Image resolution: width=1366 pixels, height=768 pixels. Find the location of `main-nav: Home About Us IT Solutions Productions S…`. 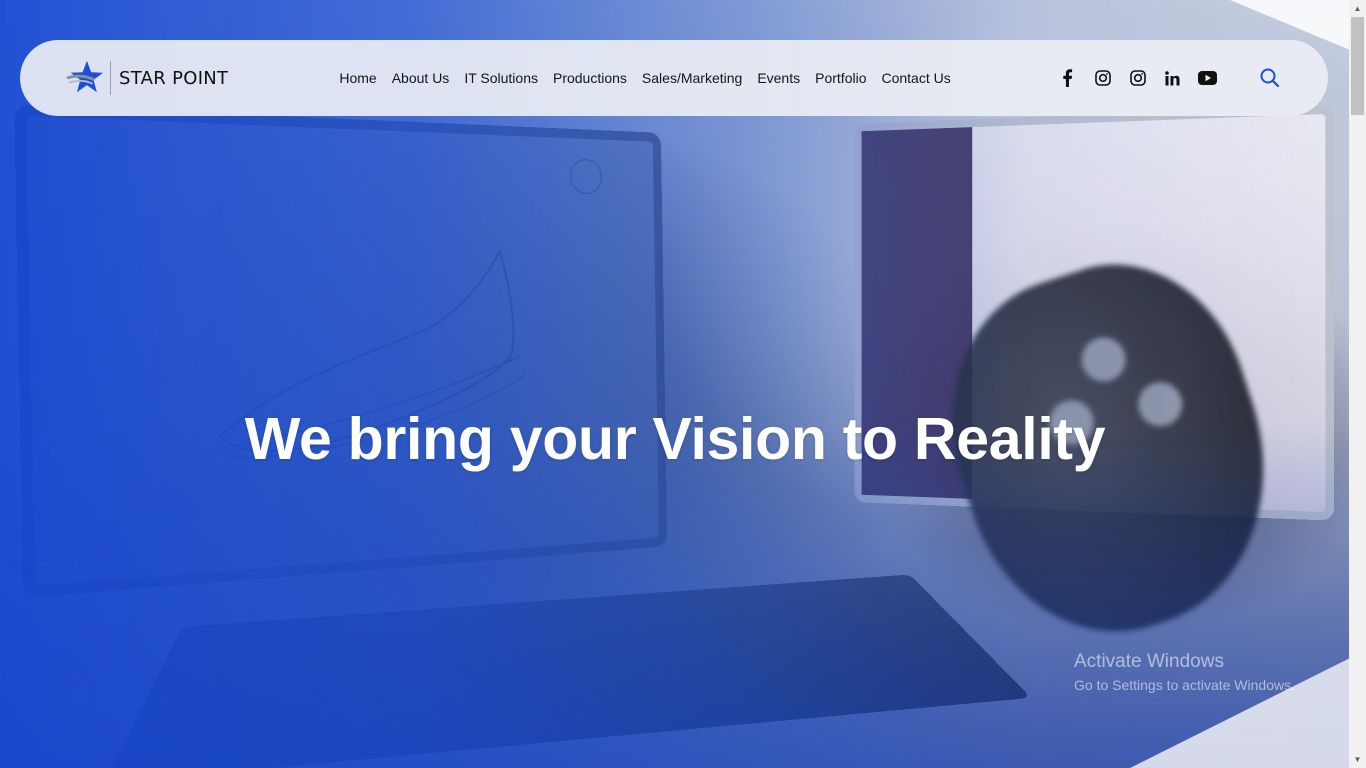

main-nav: Home About Us IT Solutions Productions S… is located at coordinates (652, 78).